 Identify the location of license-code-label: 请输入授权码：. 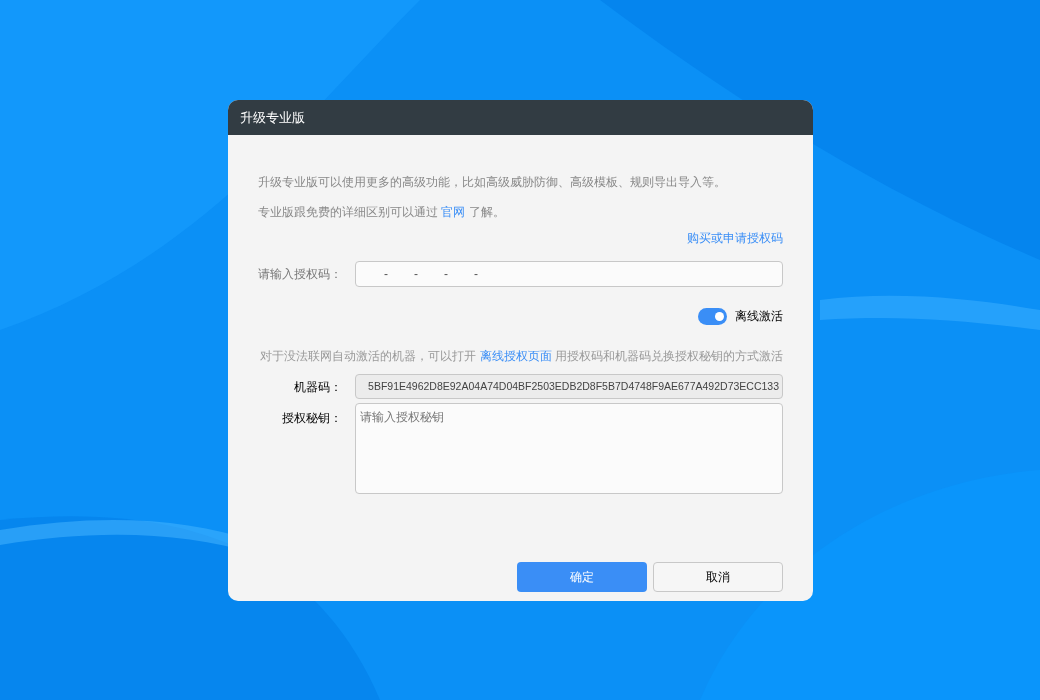
(300, 274).